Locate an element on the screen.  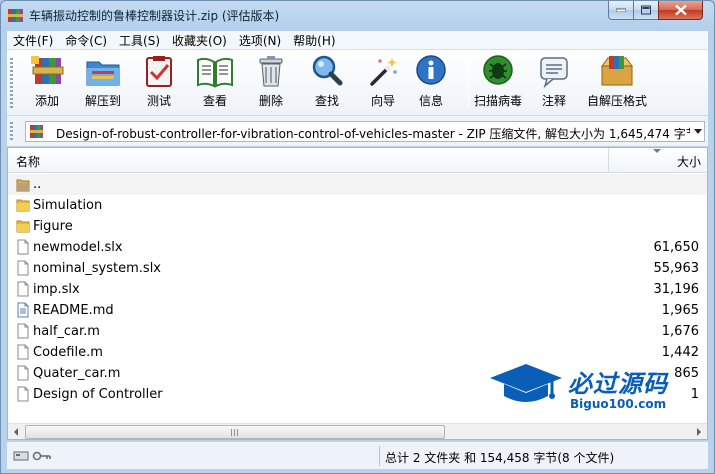
status-divider is located at coordinates (379, 456).